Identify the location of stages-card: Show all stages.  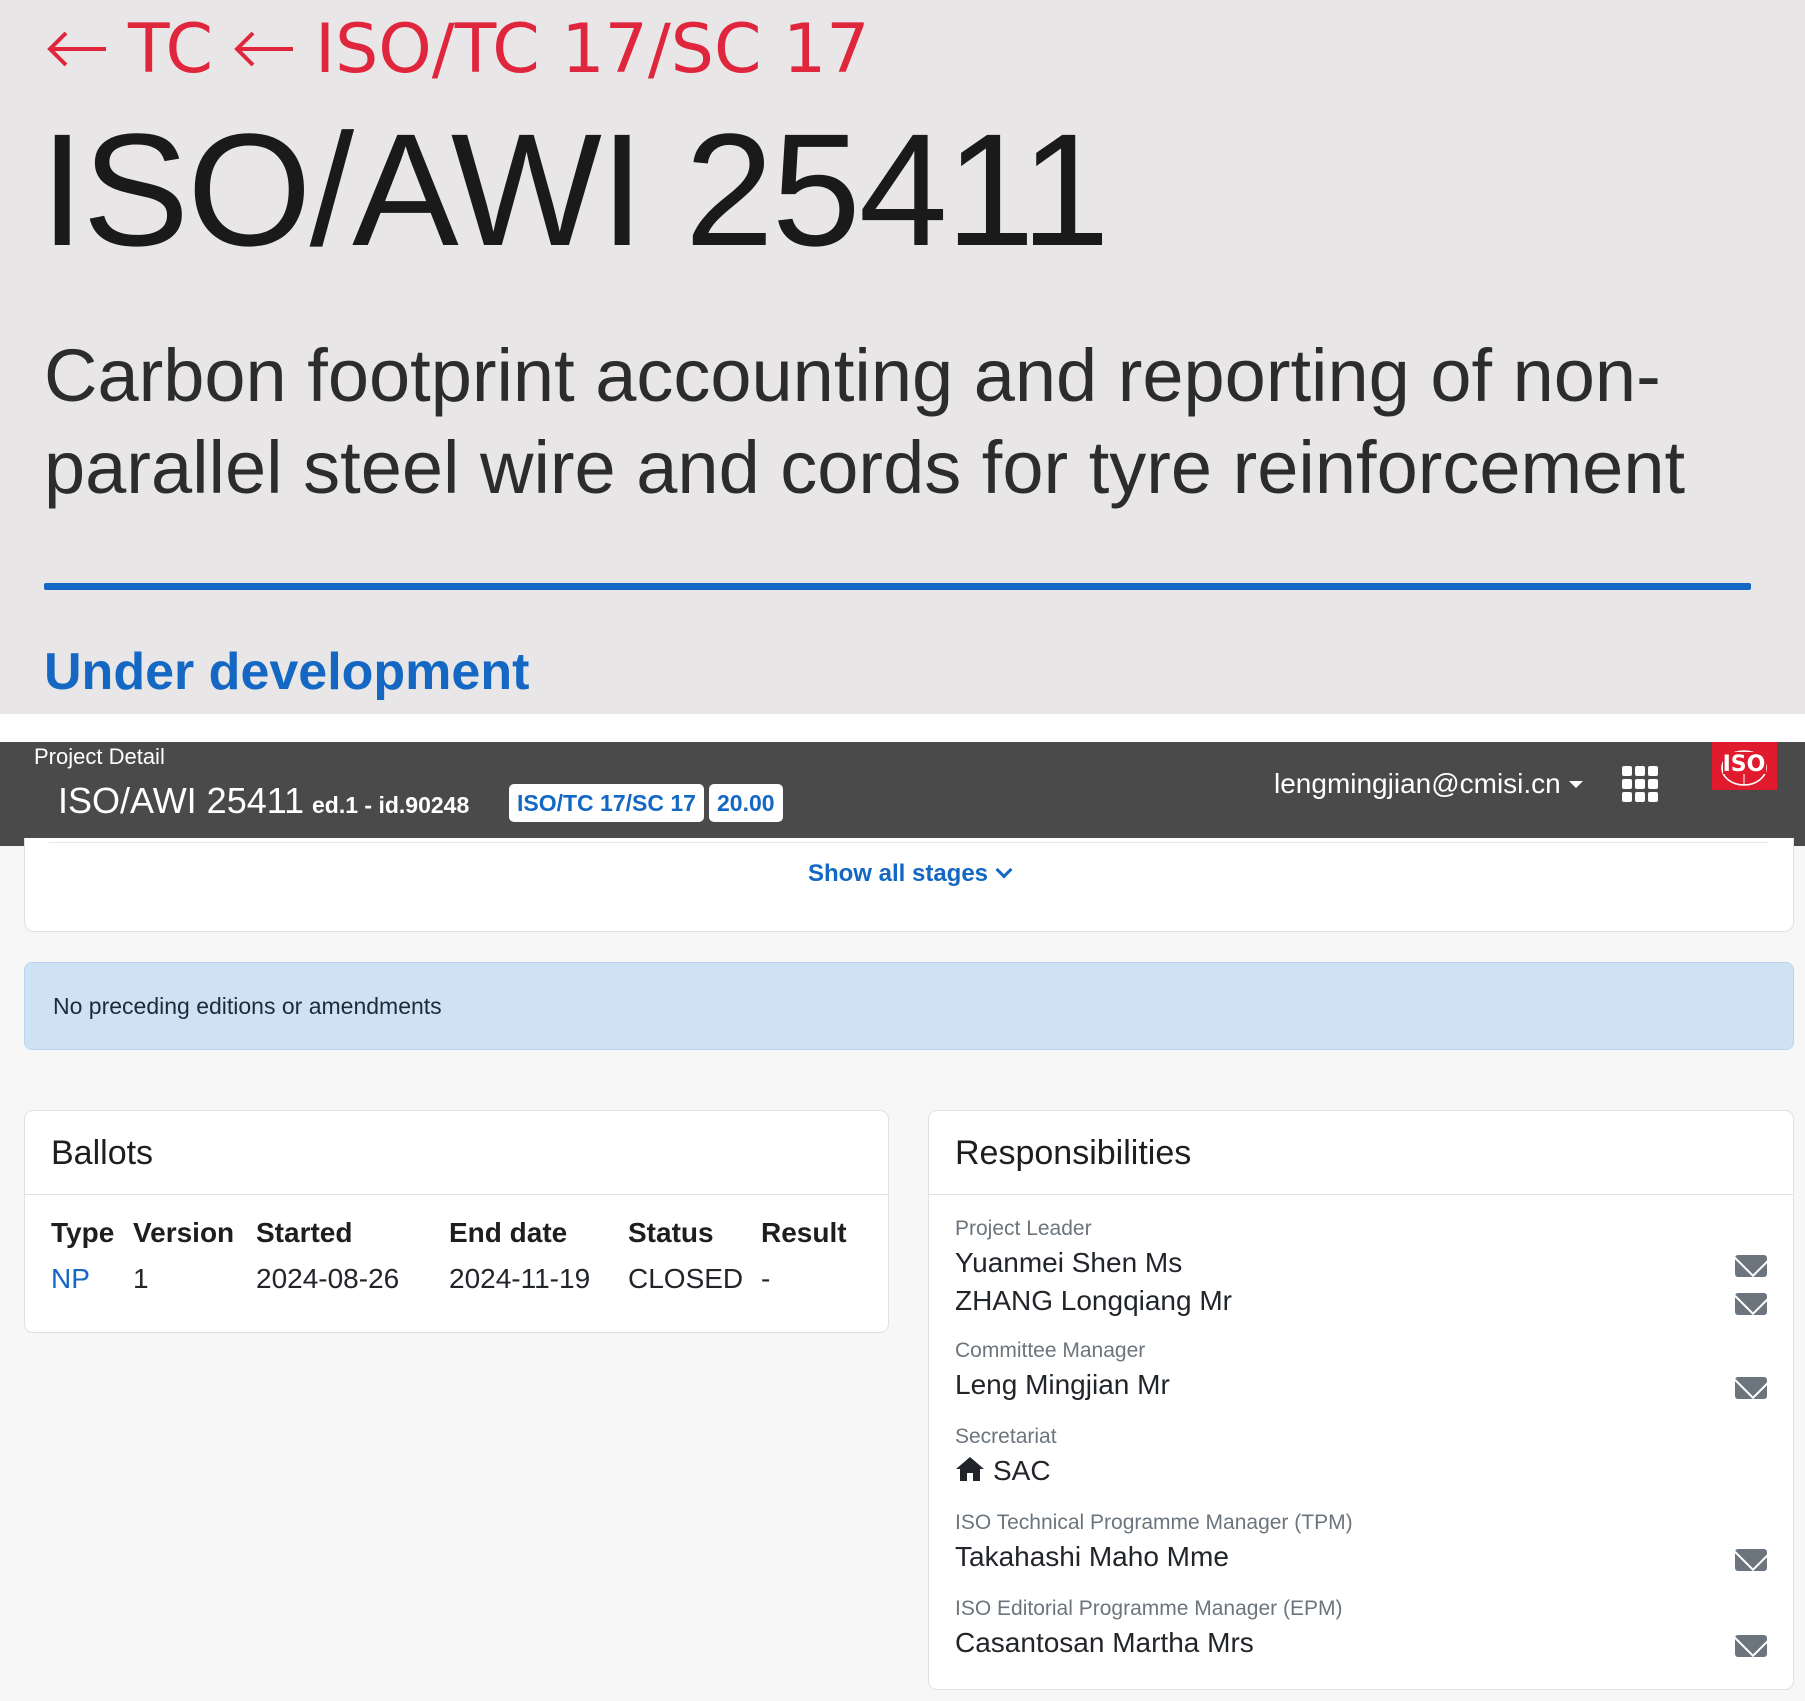
(909, 885).